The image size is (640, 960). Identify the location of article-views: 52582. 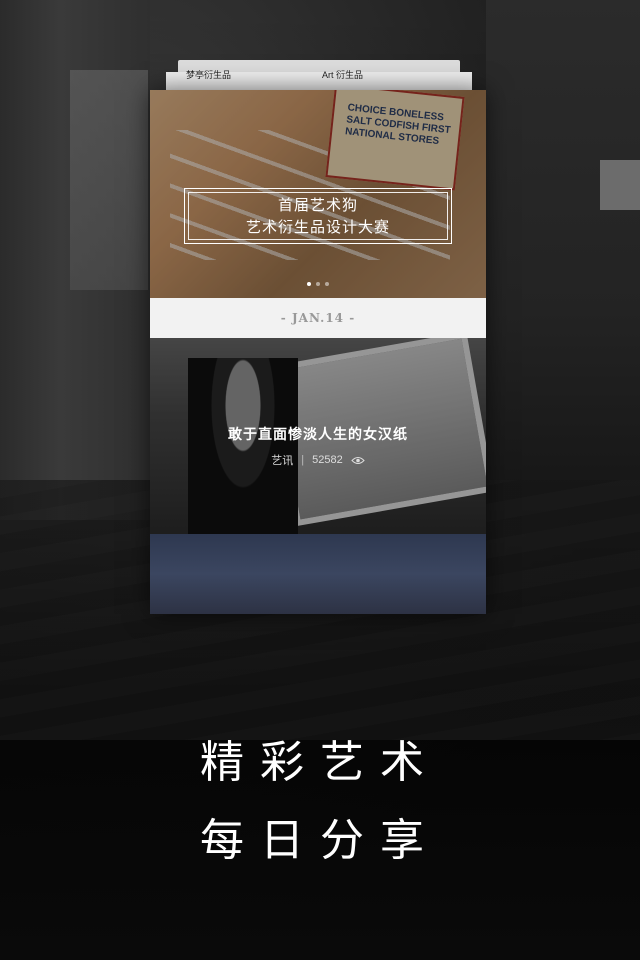
(327, 460).